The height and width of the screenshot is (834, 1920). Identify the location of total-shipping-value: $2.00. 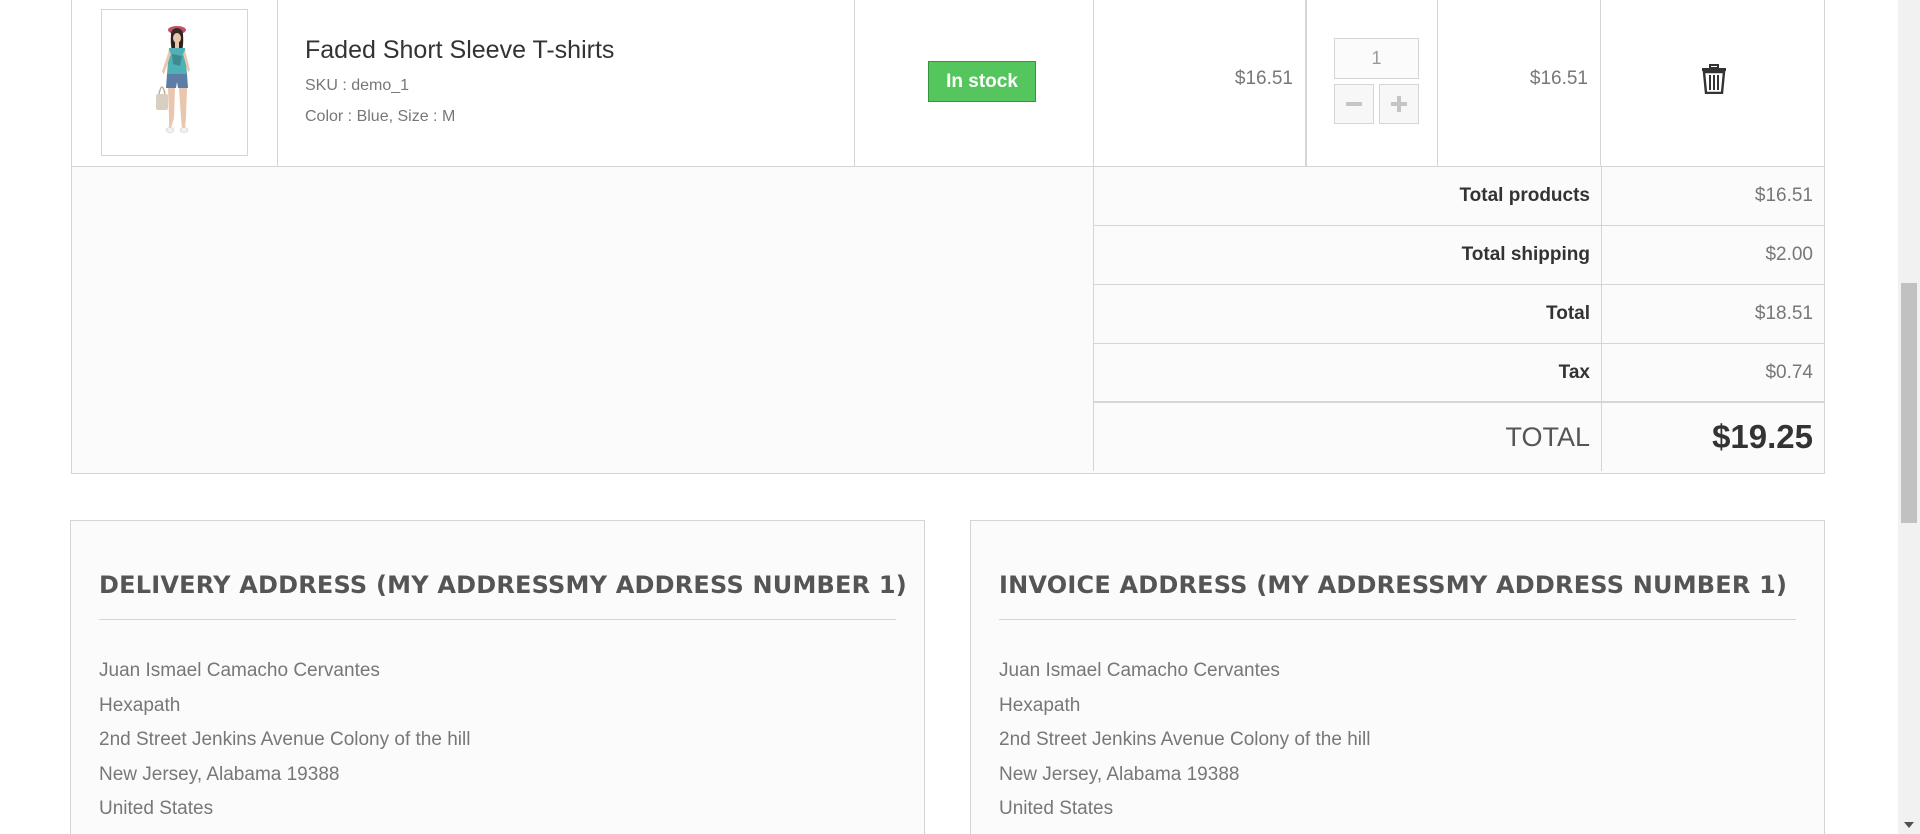
(1789, 254).